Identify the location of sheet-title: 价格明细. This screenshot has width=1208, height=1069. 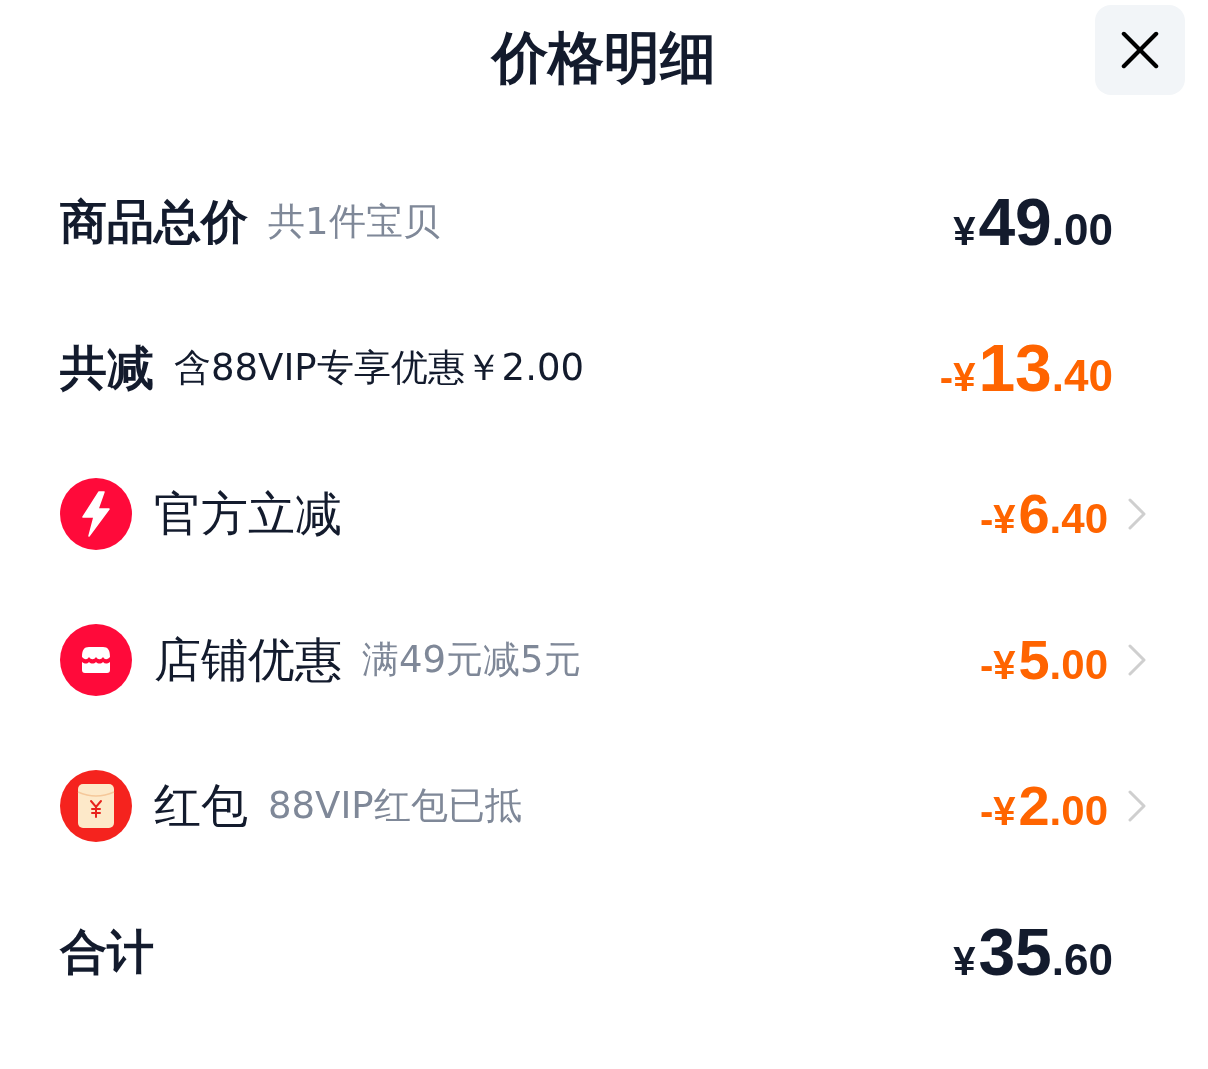
(604, 58).